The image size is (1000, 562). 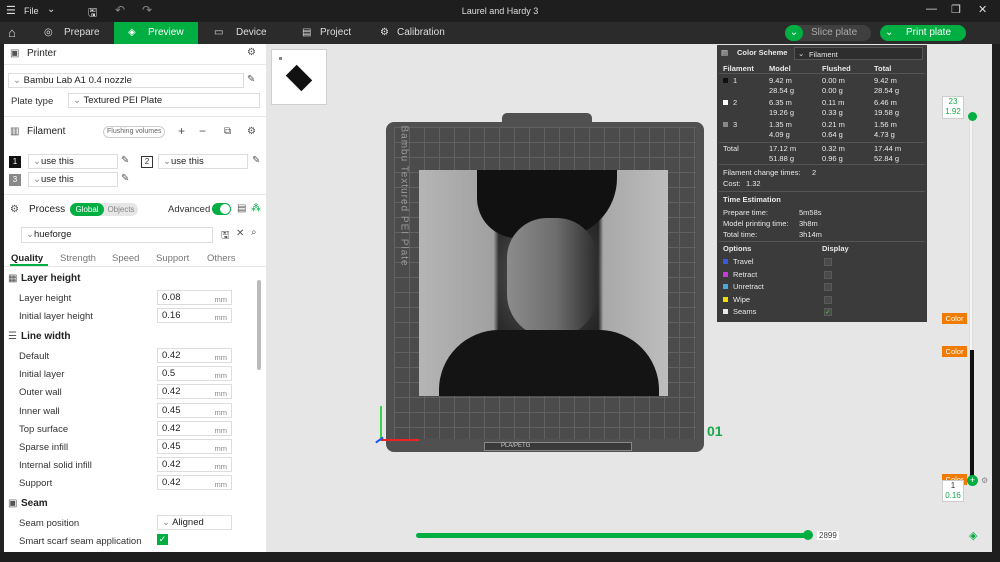 I want to click on toggle-global: Global, so click(x=87, y=209).